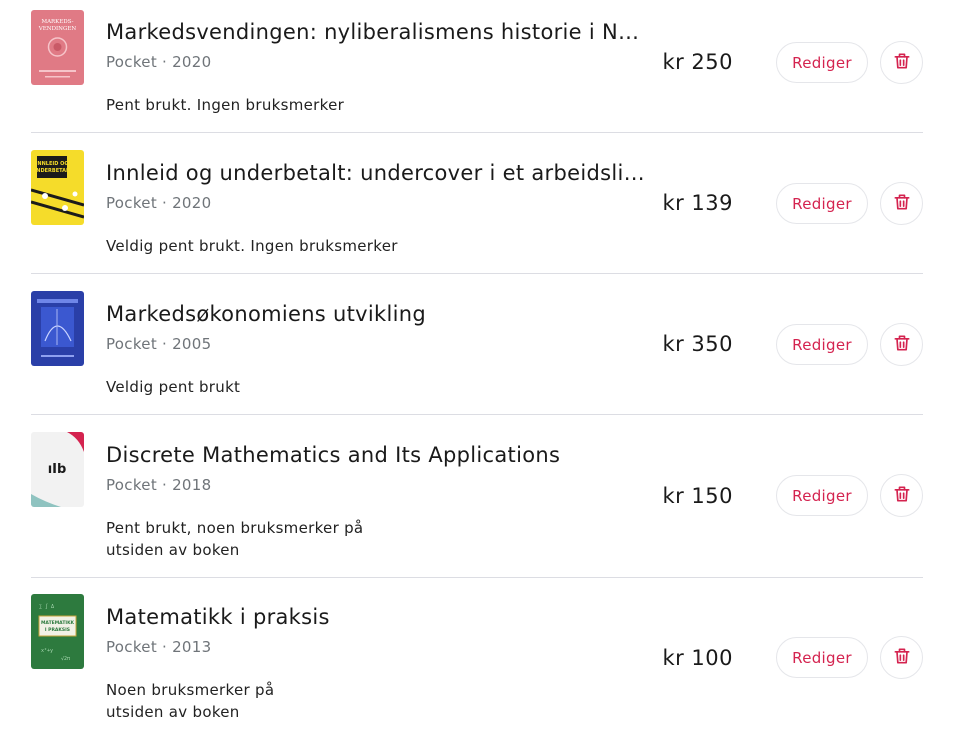  Describe the element at coordinates (57, 47) in the screenshot. I see `book-cover-image: MARKEDS- VENDINGEN` at that location.